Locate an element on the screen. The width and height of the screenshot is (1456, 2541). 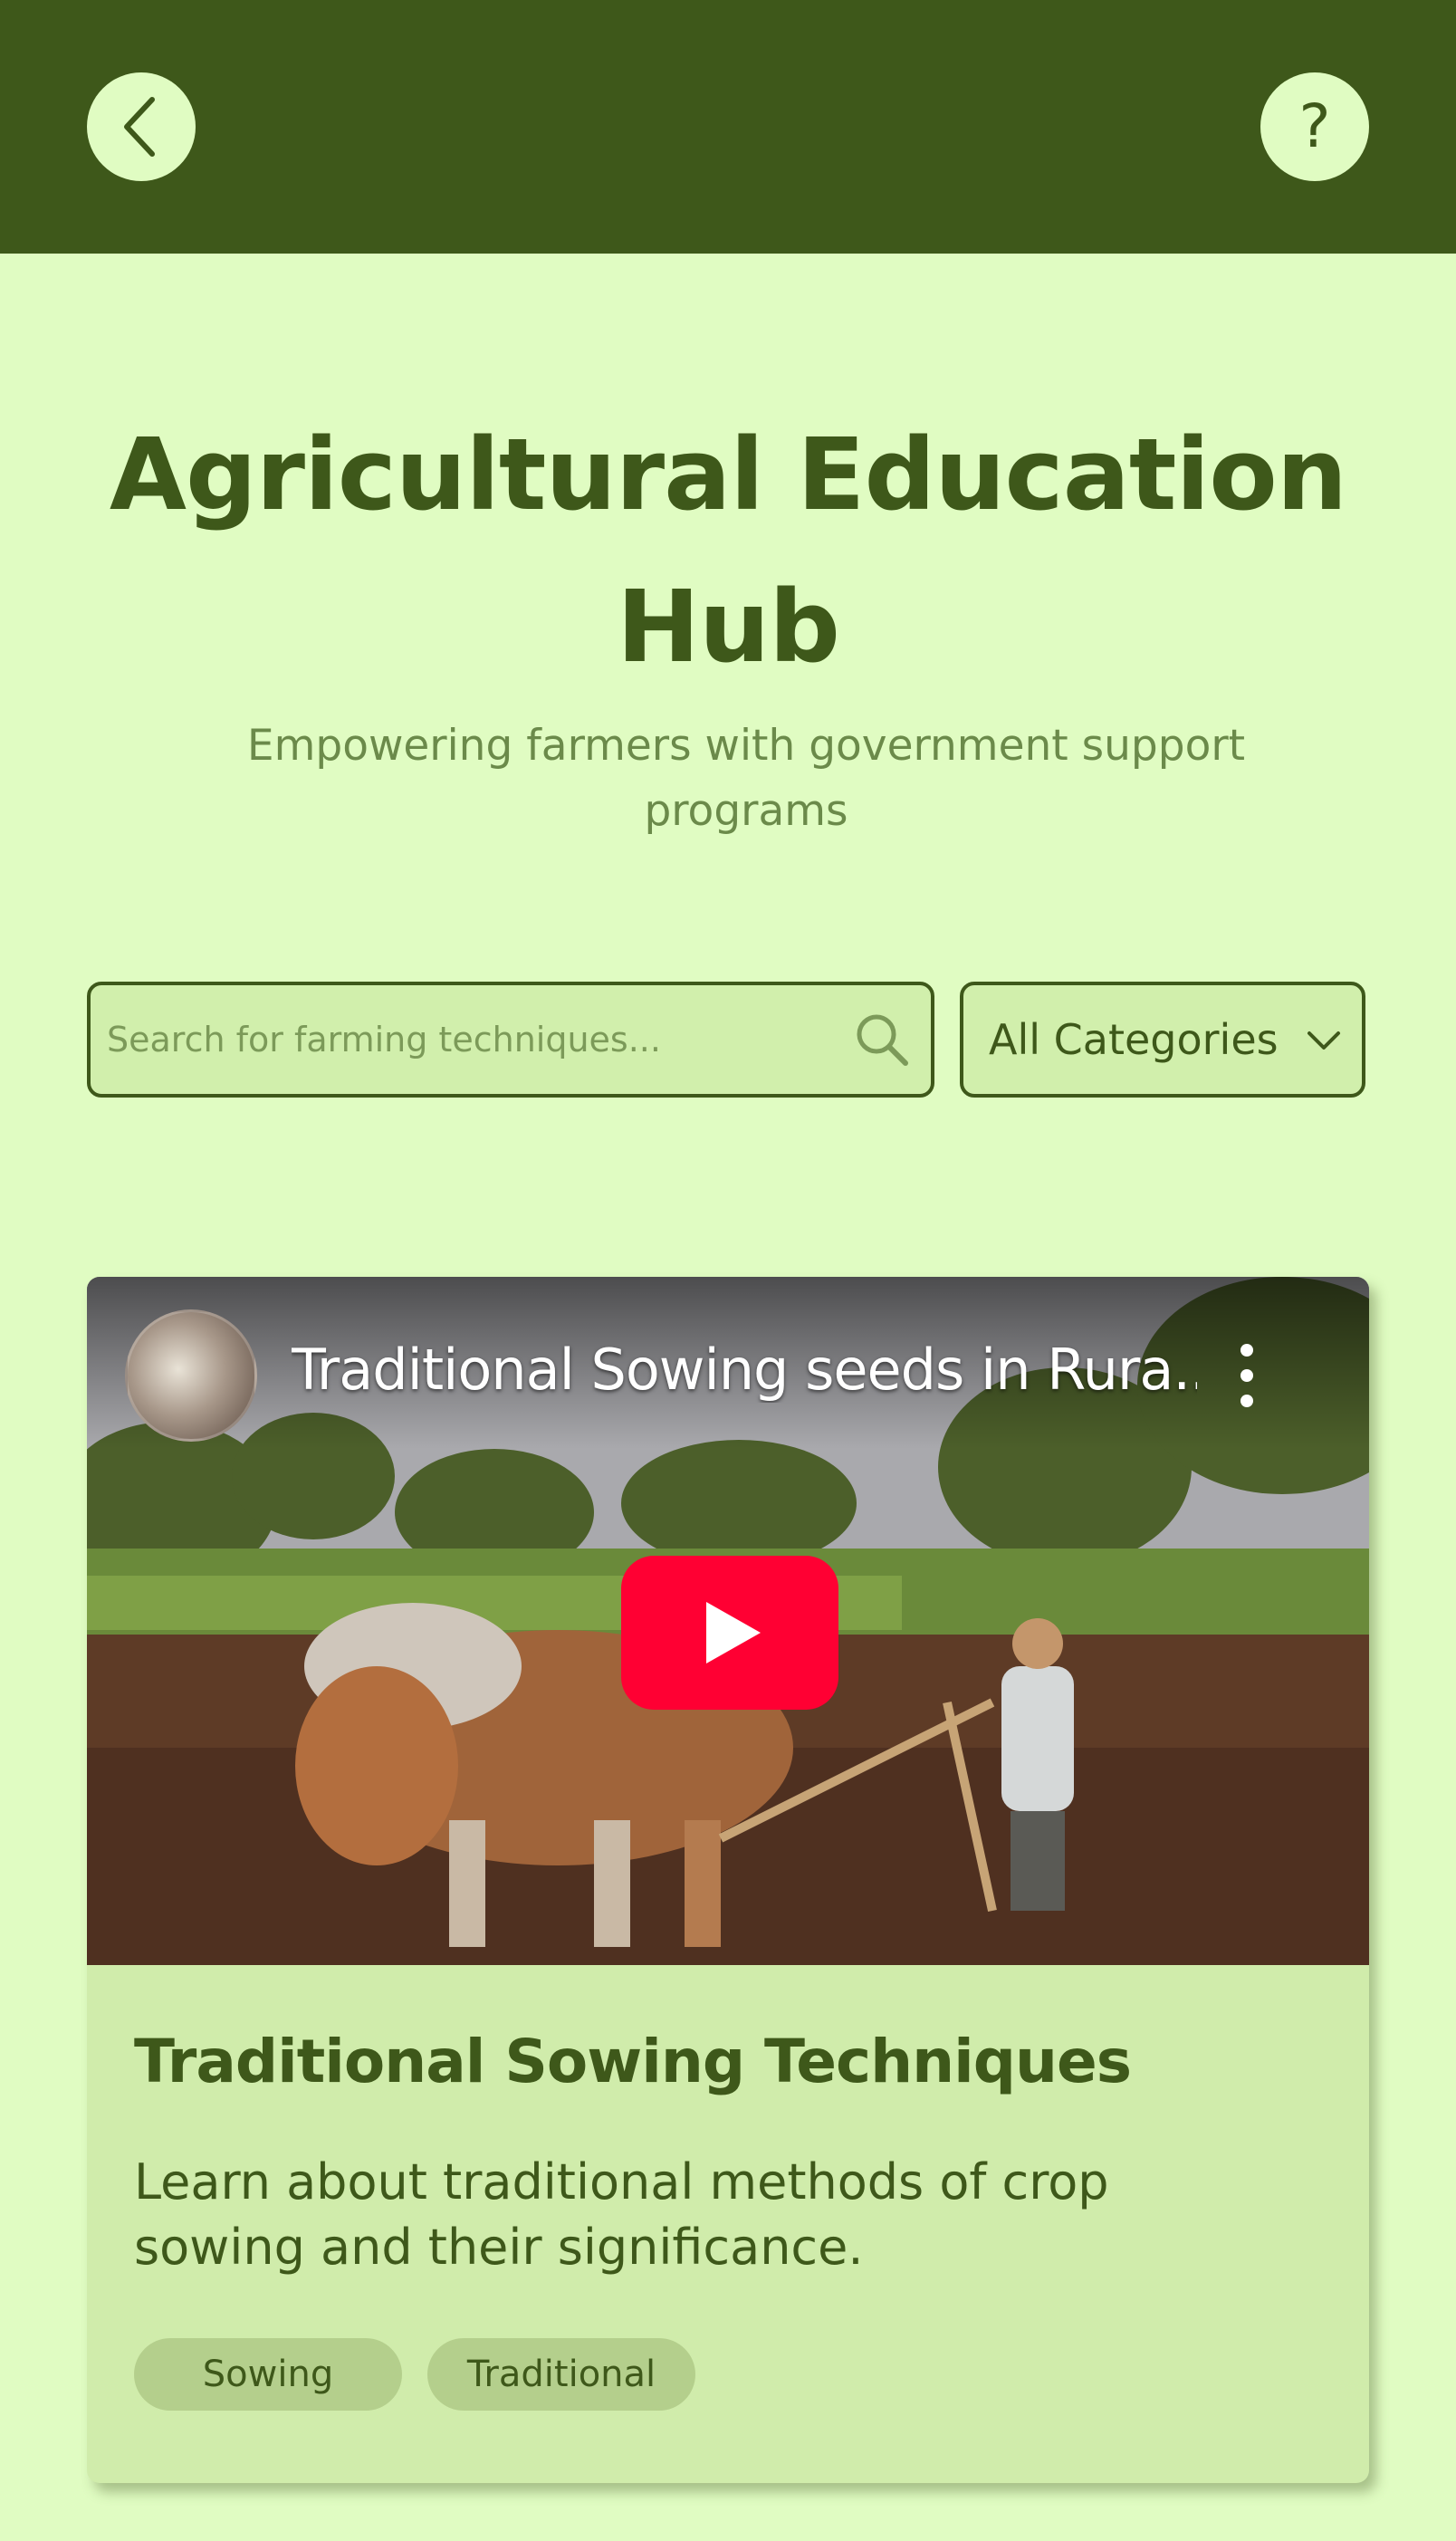
tag-traditional: Traditional is located at coordinates (561, 2374).